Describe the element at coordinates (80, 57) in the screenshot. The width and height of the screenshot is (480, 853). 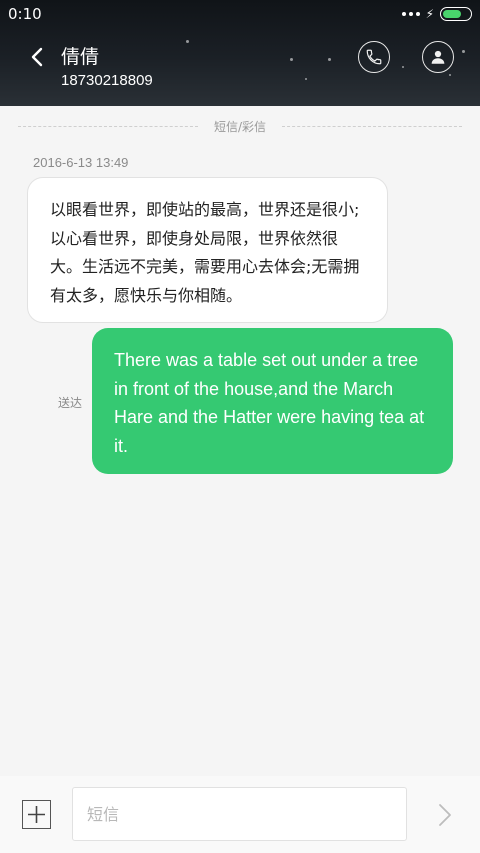
I see `contact-name: 倩倩` at that location.